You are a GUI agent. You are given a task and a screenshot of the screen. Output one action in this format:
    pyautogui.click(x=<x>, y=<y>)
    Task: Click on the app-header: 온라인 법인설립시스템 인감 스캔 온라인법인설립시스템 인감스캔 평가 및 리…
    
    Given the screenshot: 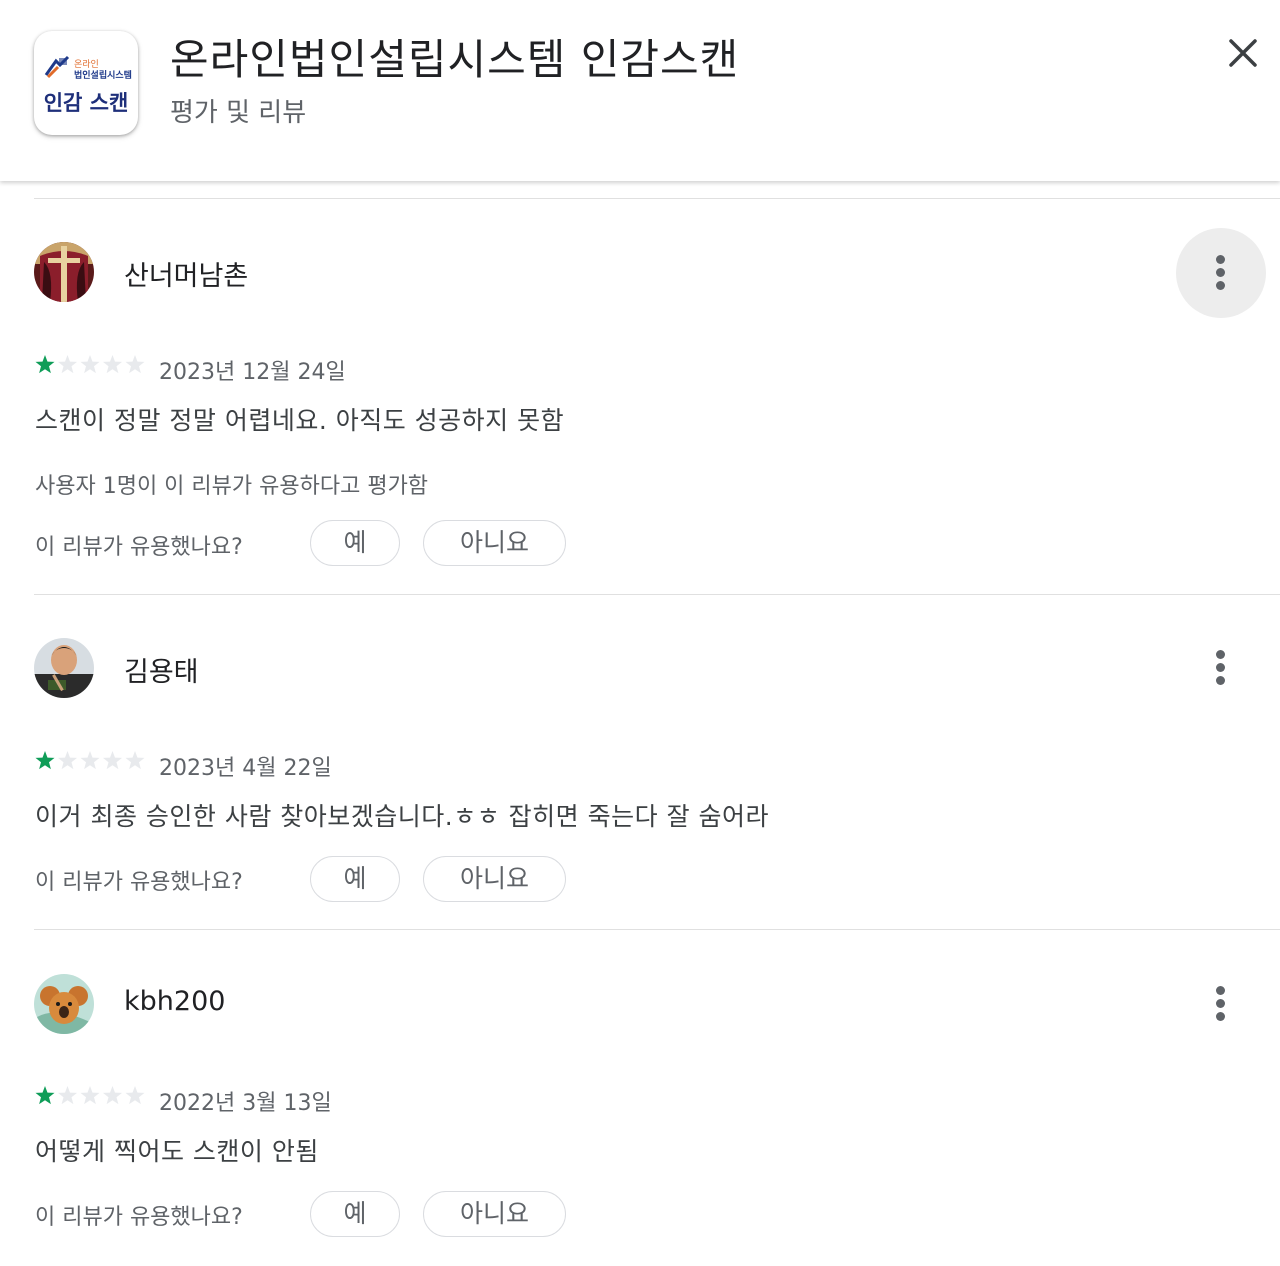 What is the action you would take?
    pyautogui.click(x=640, y=90)
    